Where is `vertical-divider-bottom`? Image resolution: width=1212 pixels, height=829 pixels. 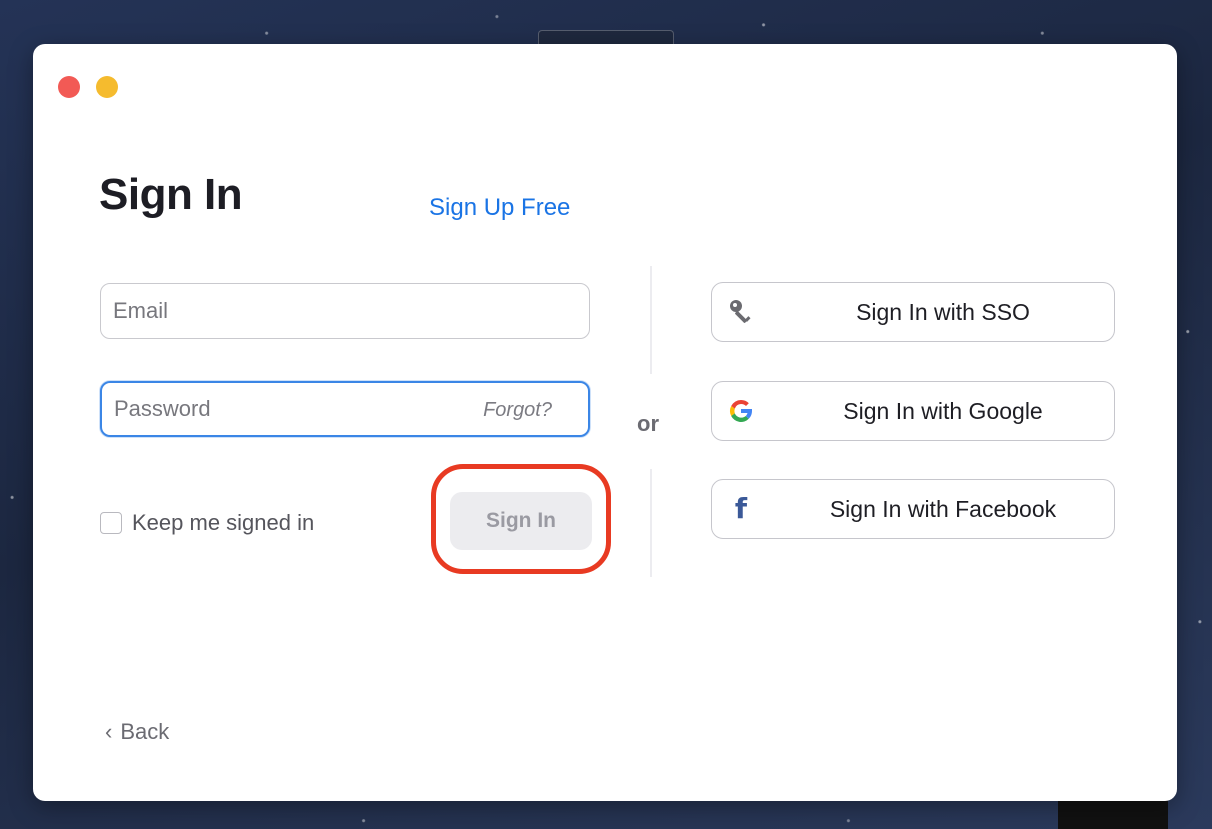
vertical-divider-bottom is located at coordinates (651, 523).